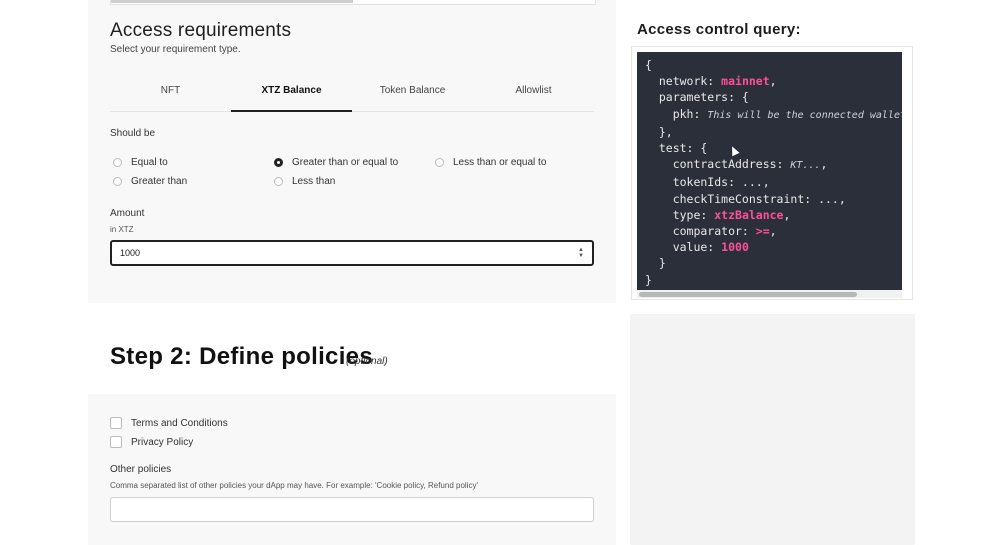 This screenshot has width=1000, height=545. I want to click on step2-title: Step 2: Define policies, so click(241, 356).